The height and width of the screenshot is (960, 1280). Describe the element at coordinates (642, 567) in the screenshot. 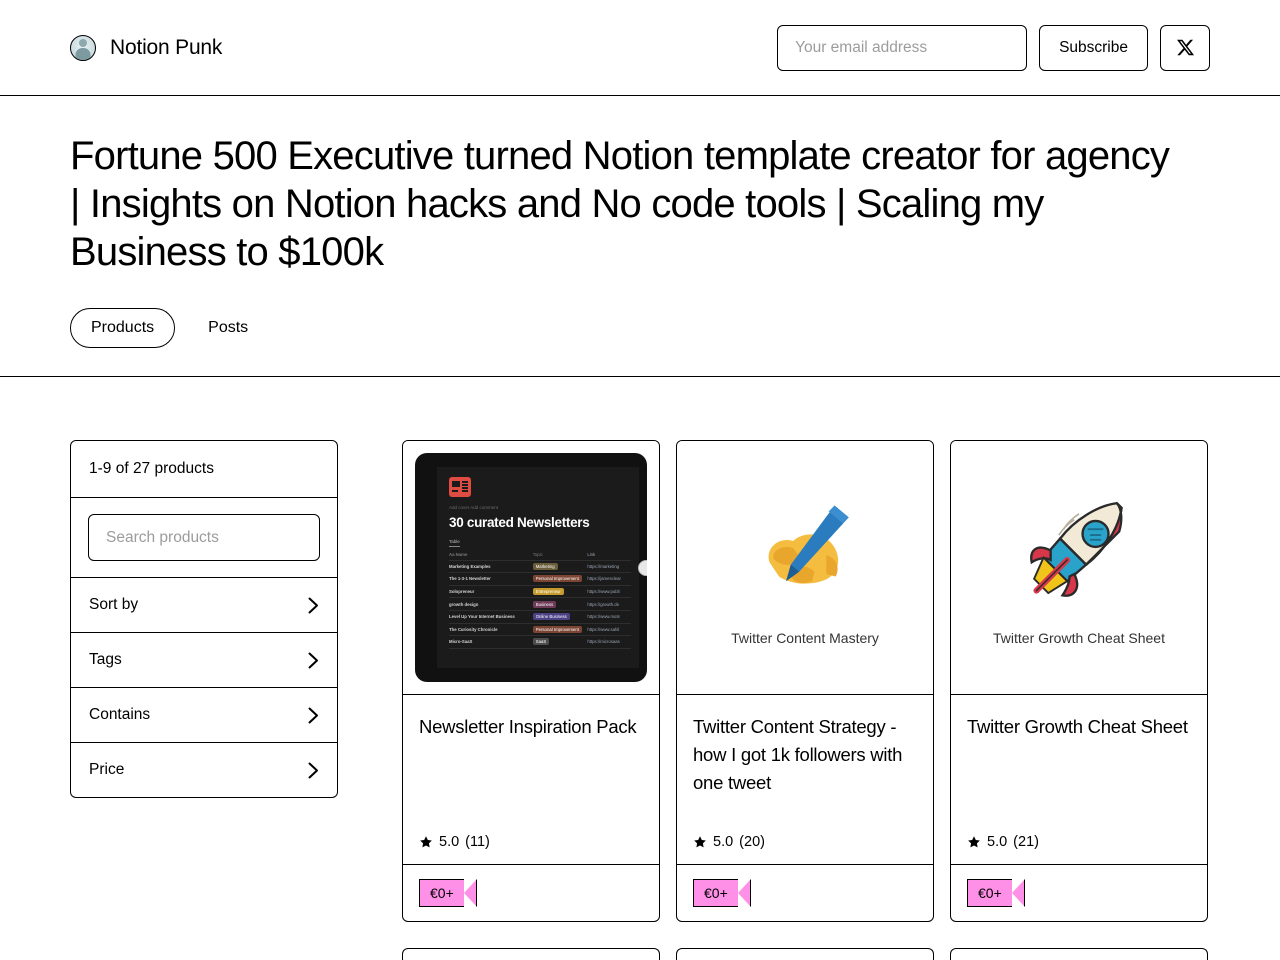

I see `tablet-camera-icon` at that location.